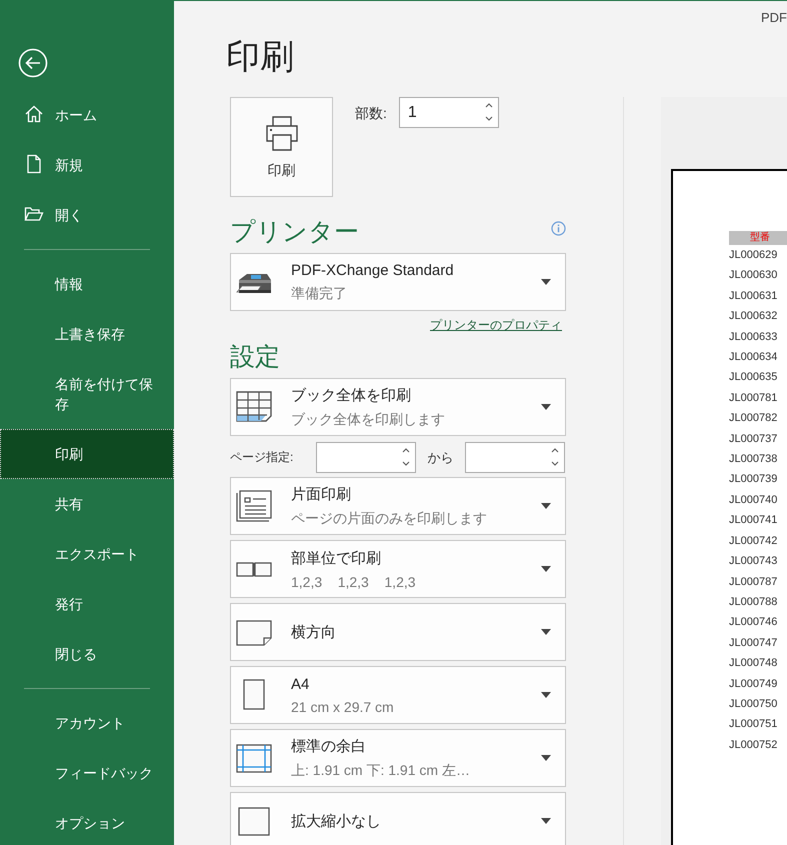  I want to click on printer-dropdown: PDF-XChange Standard 準備完了, so click(398, 282).